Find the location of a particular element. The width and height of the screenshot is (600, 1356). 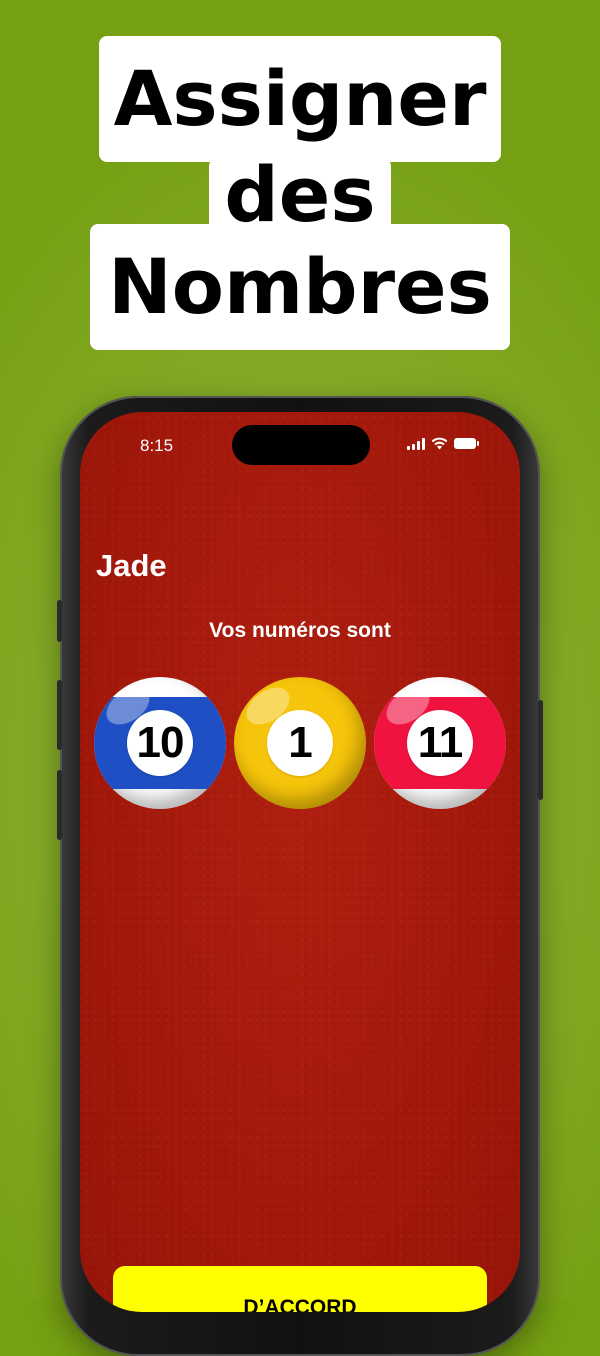

ball-number: 11 is located at coordinates (440, 742).